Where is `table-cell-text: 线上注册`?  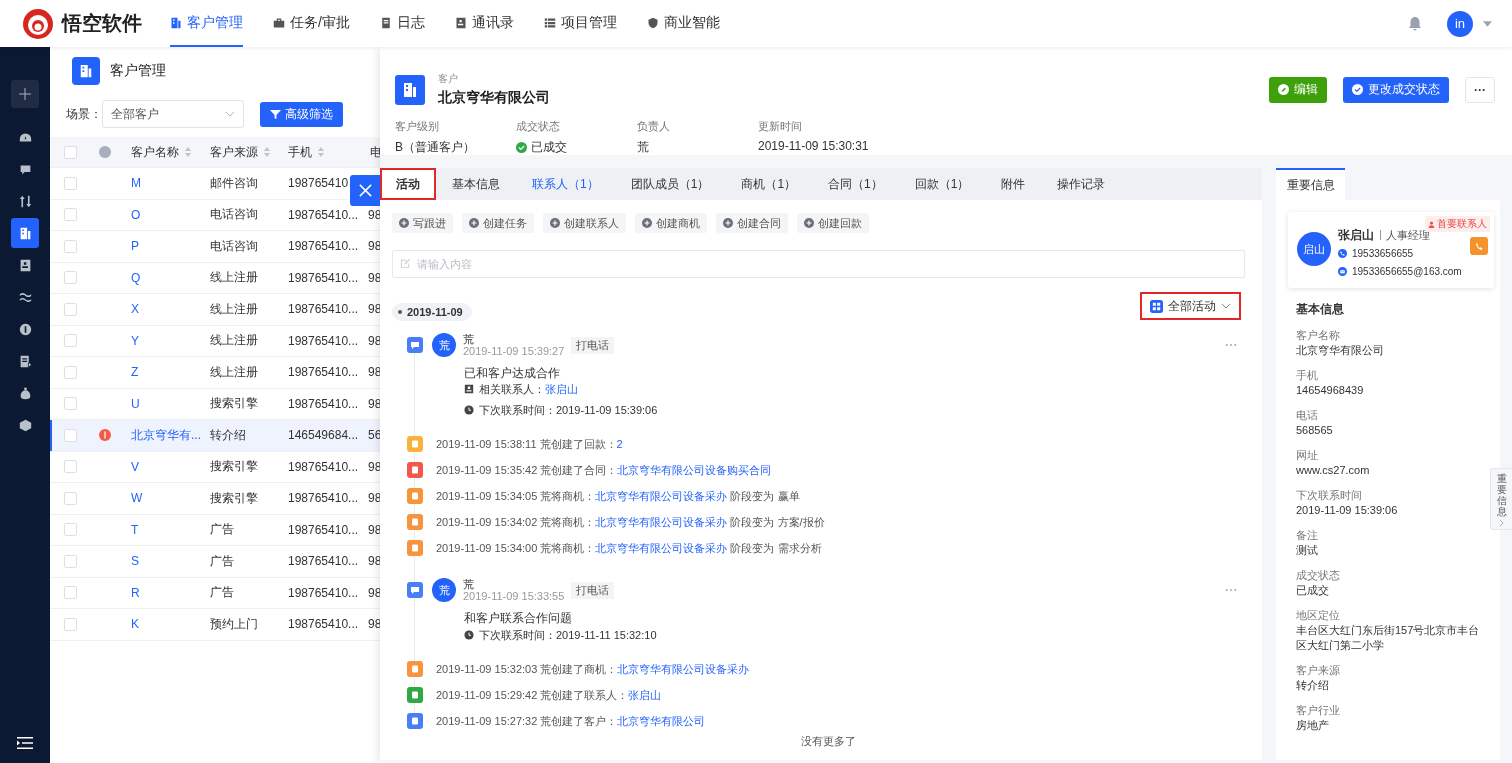
table-cell-text: 线上注册 is located at coordinates (234, 341).